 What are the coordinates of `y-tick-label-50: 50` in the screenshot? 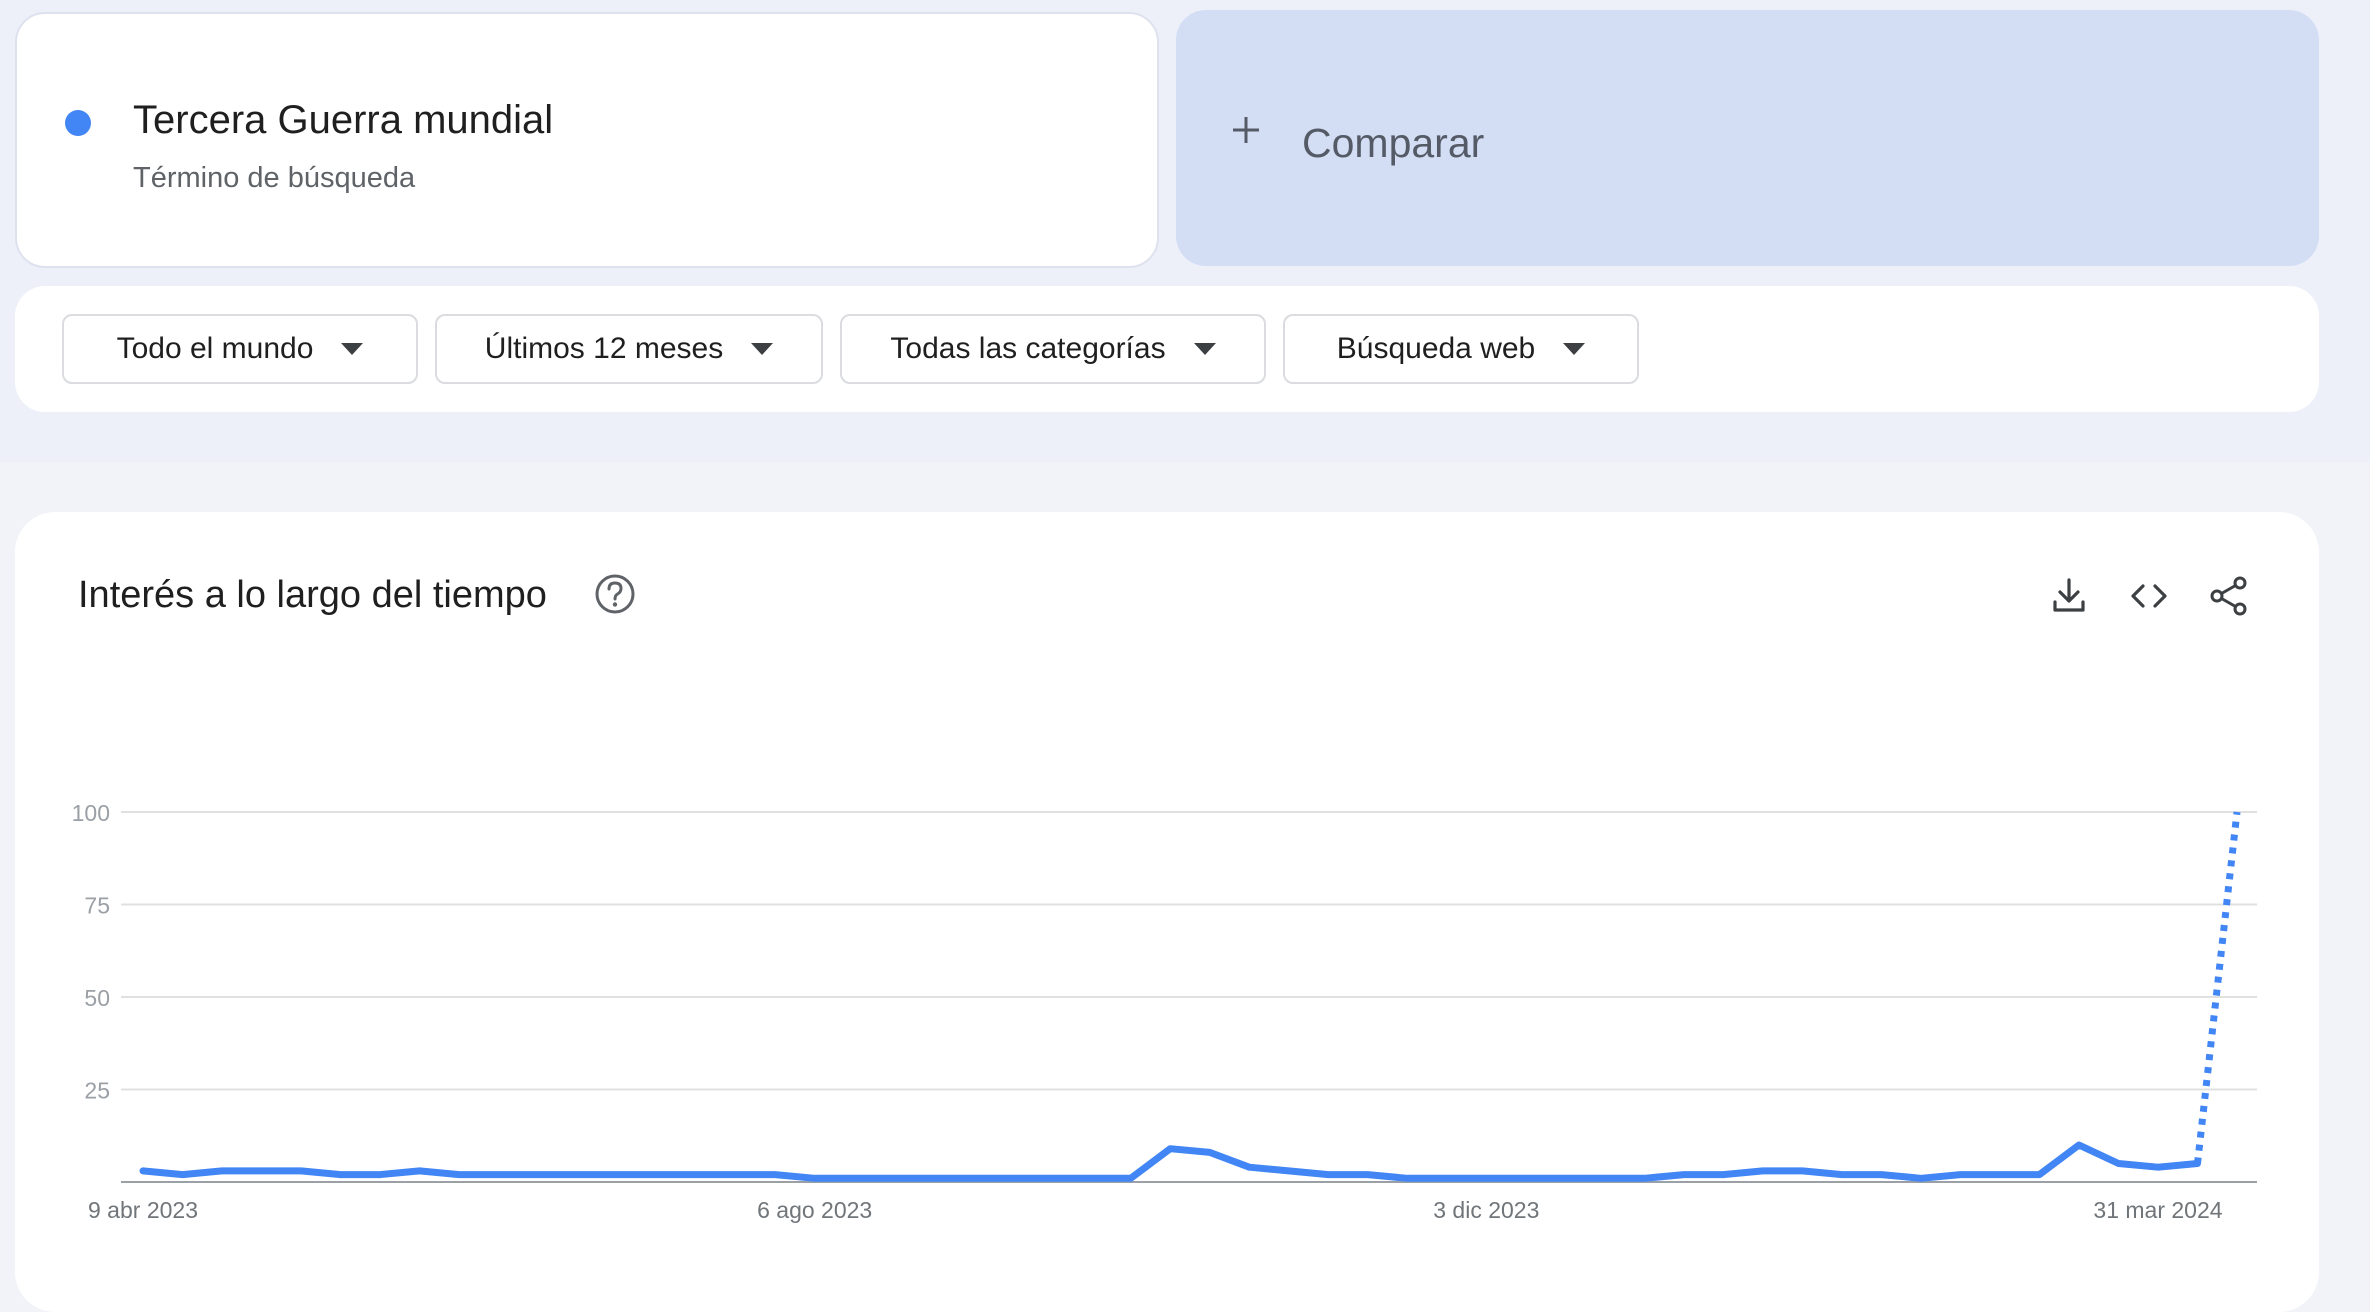 It's located at (97, 998).